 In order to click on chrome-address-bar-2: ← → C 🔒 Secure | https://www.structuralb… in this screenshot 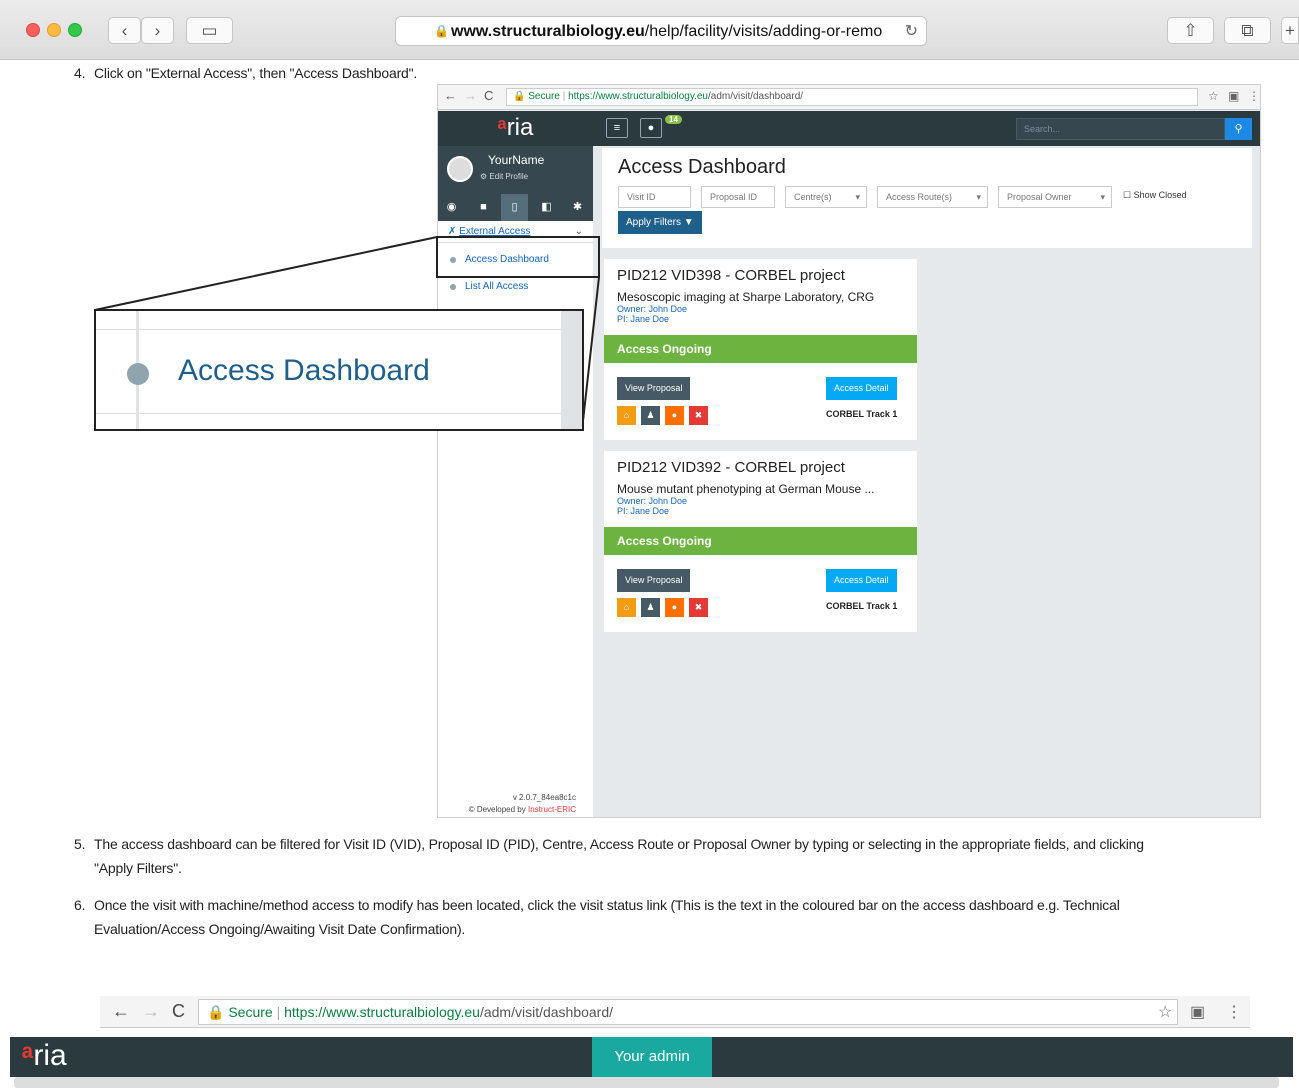, I will do `click(675, 1012)`.